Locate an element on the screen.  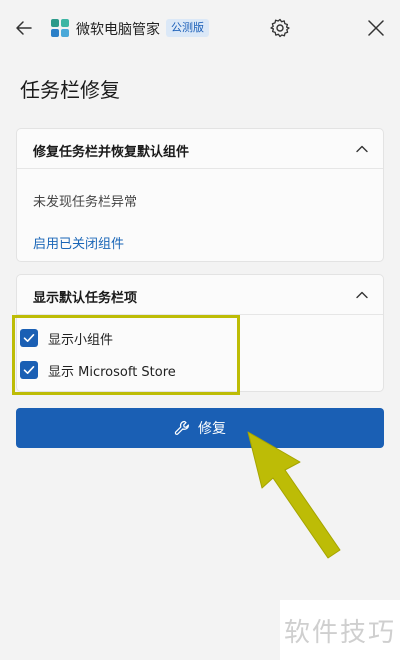
beta-badge: 公测版 is located at coordinates (187, 28).